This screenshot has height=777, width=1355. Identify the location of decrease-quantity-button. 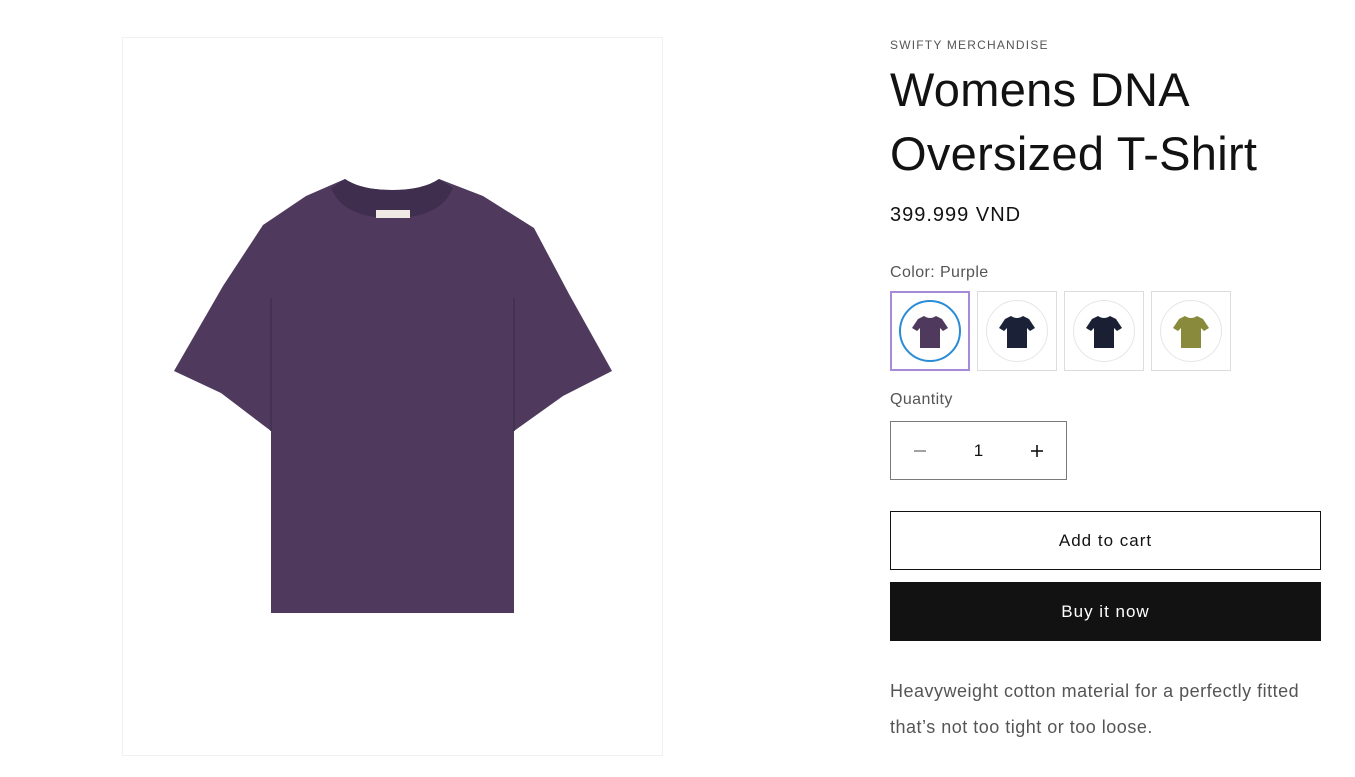
(920, 450).